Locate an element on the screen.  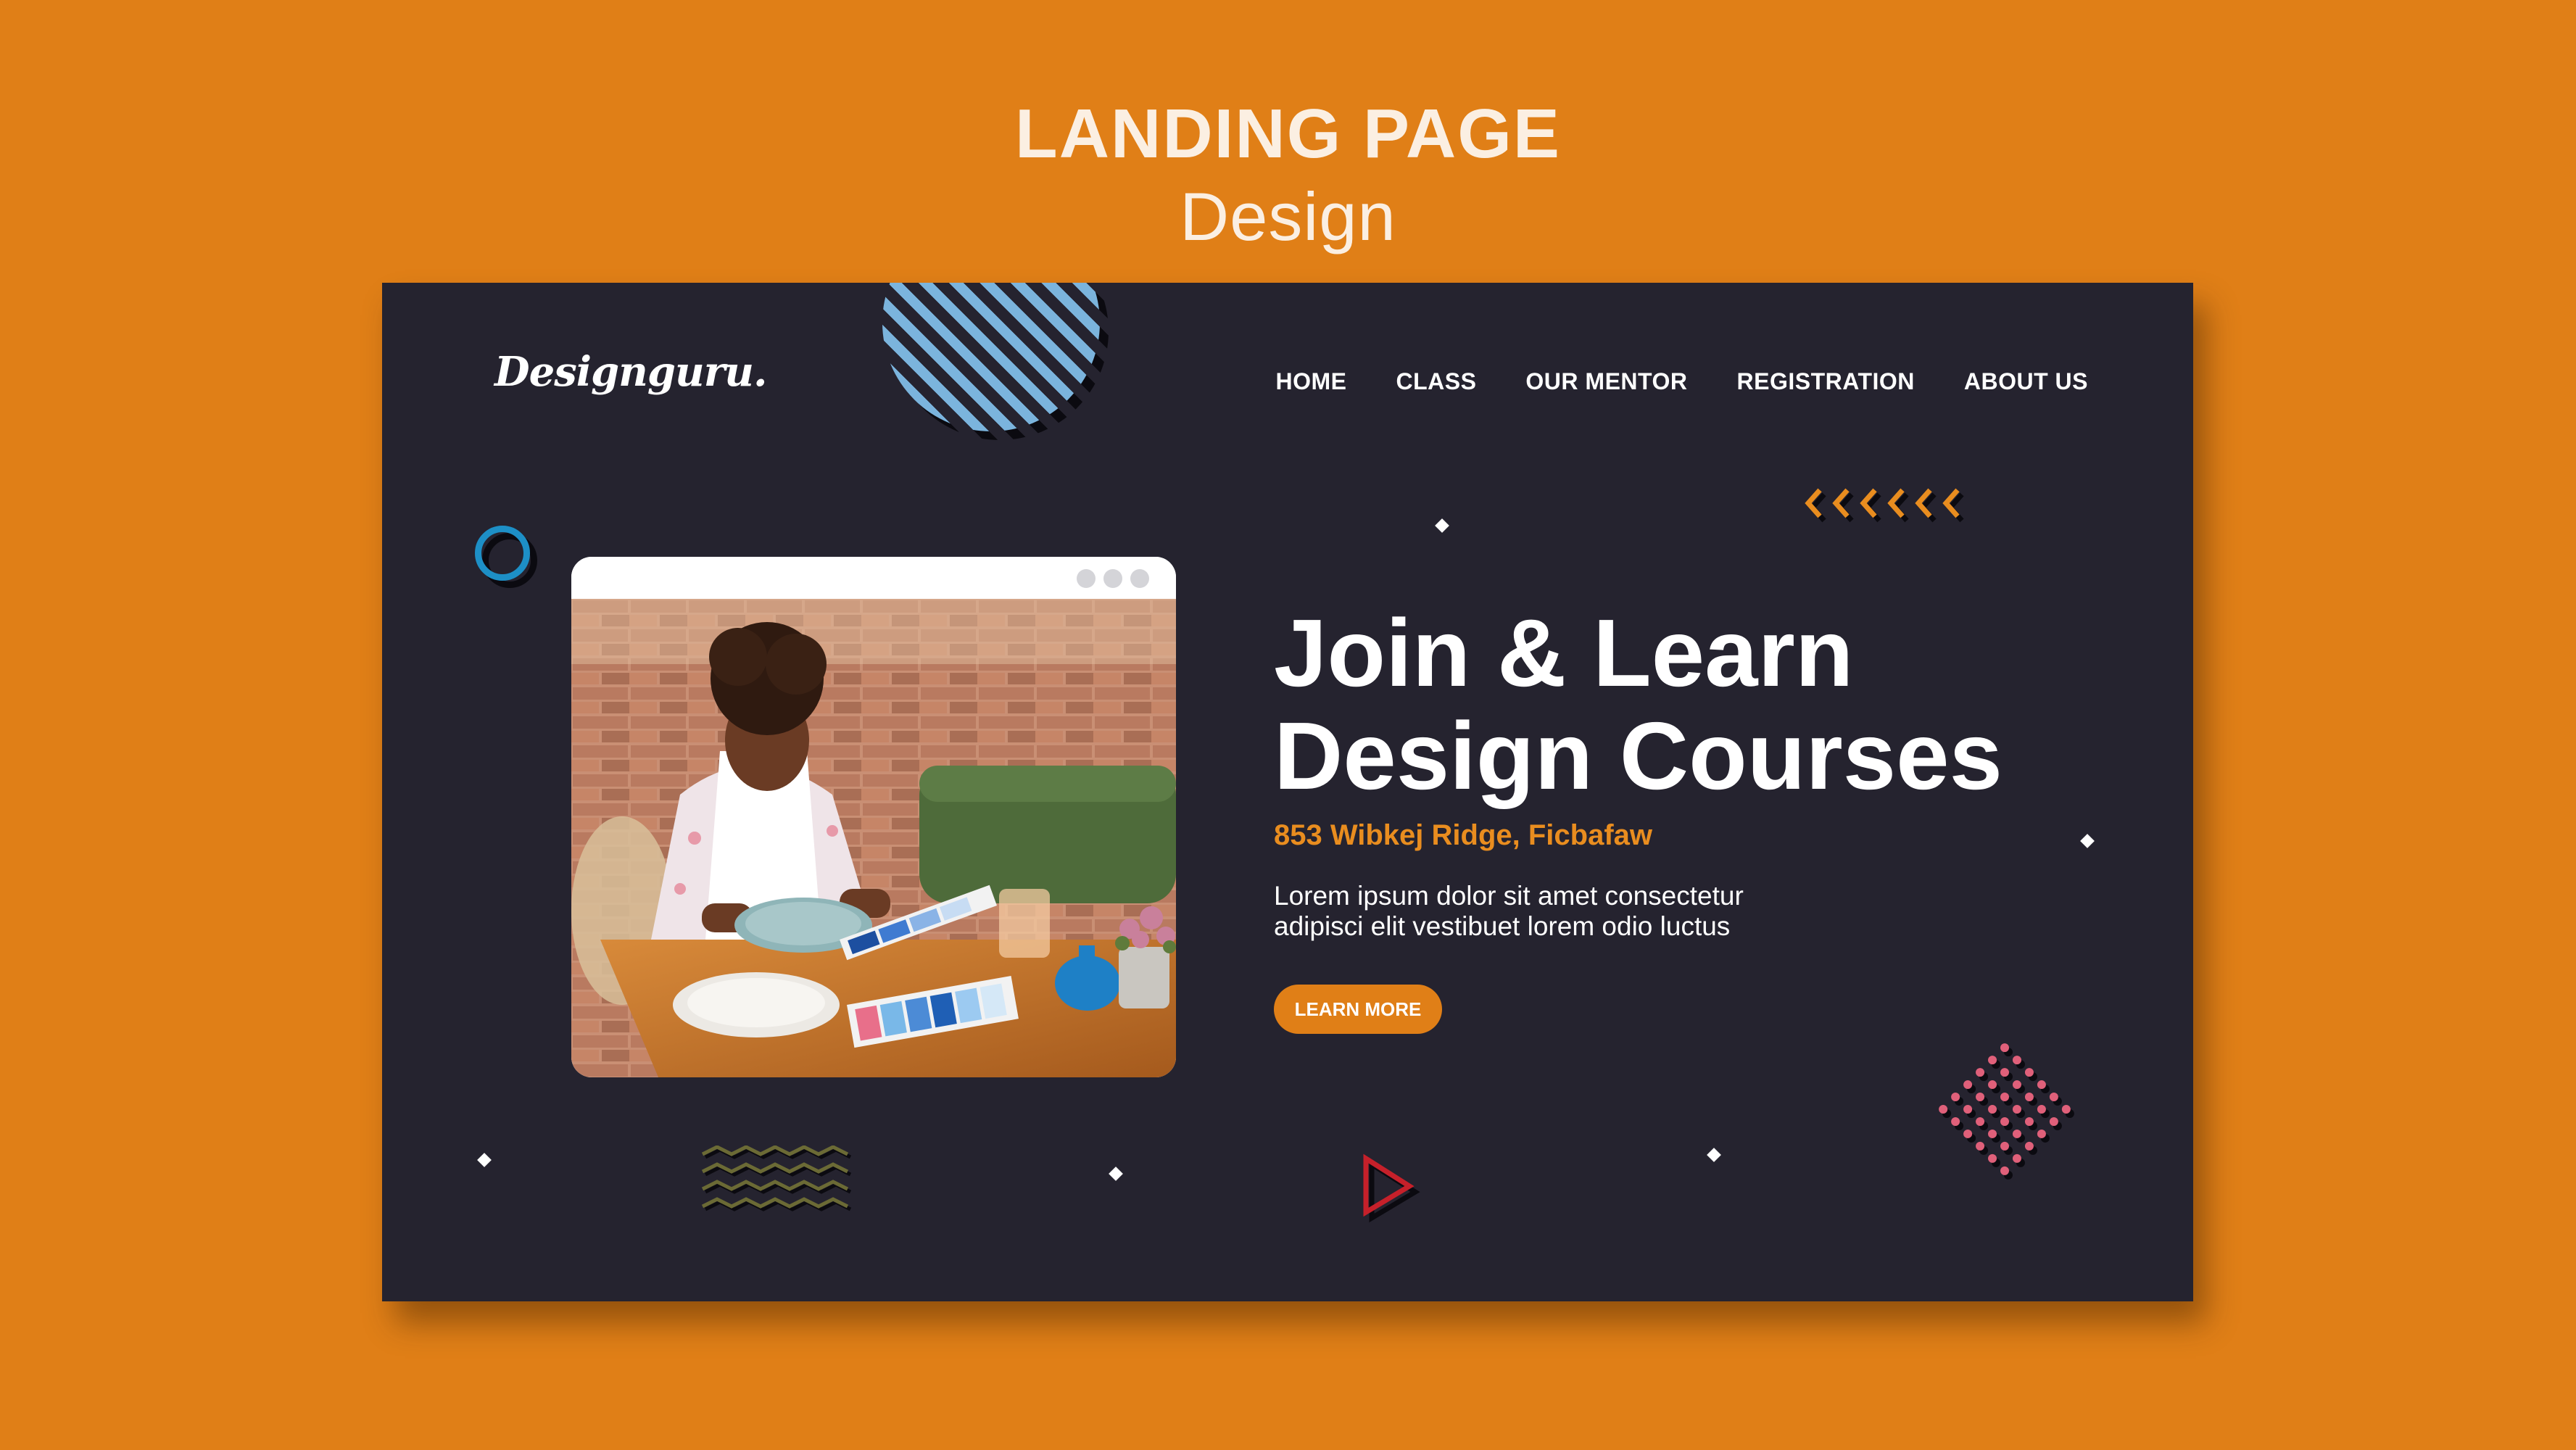
learn-more-button: LEARN MORE is located at coordinates (1358, 1009).